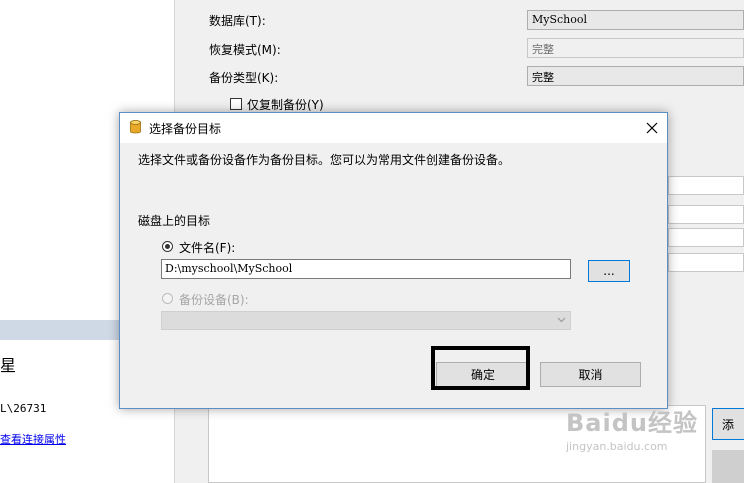 The height and width of the screenshot is (483, 744). I want to click on recovery-model-label: 恢复模式(M):, so click(245, 50).